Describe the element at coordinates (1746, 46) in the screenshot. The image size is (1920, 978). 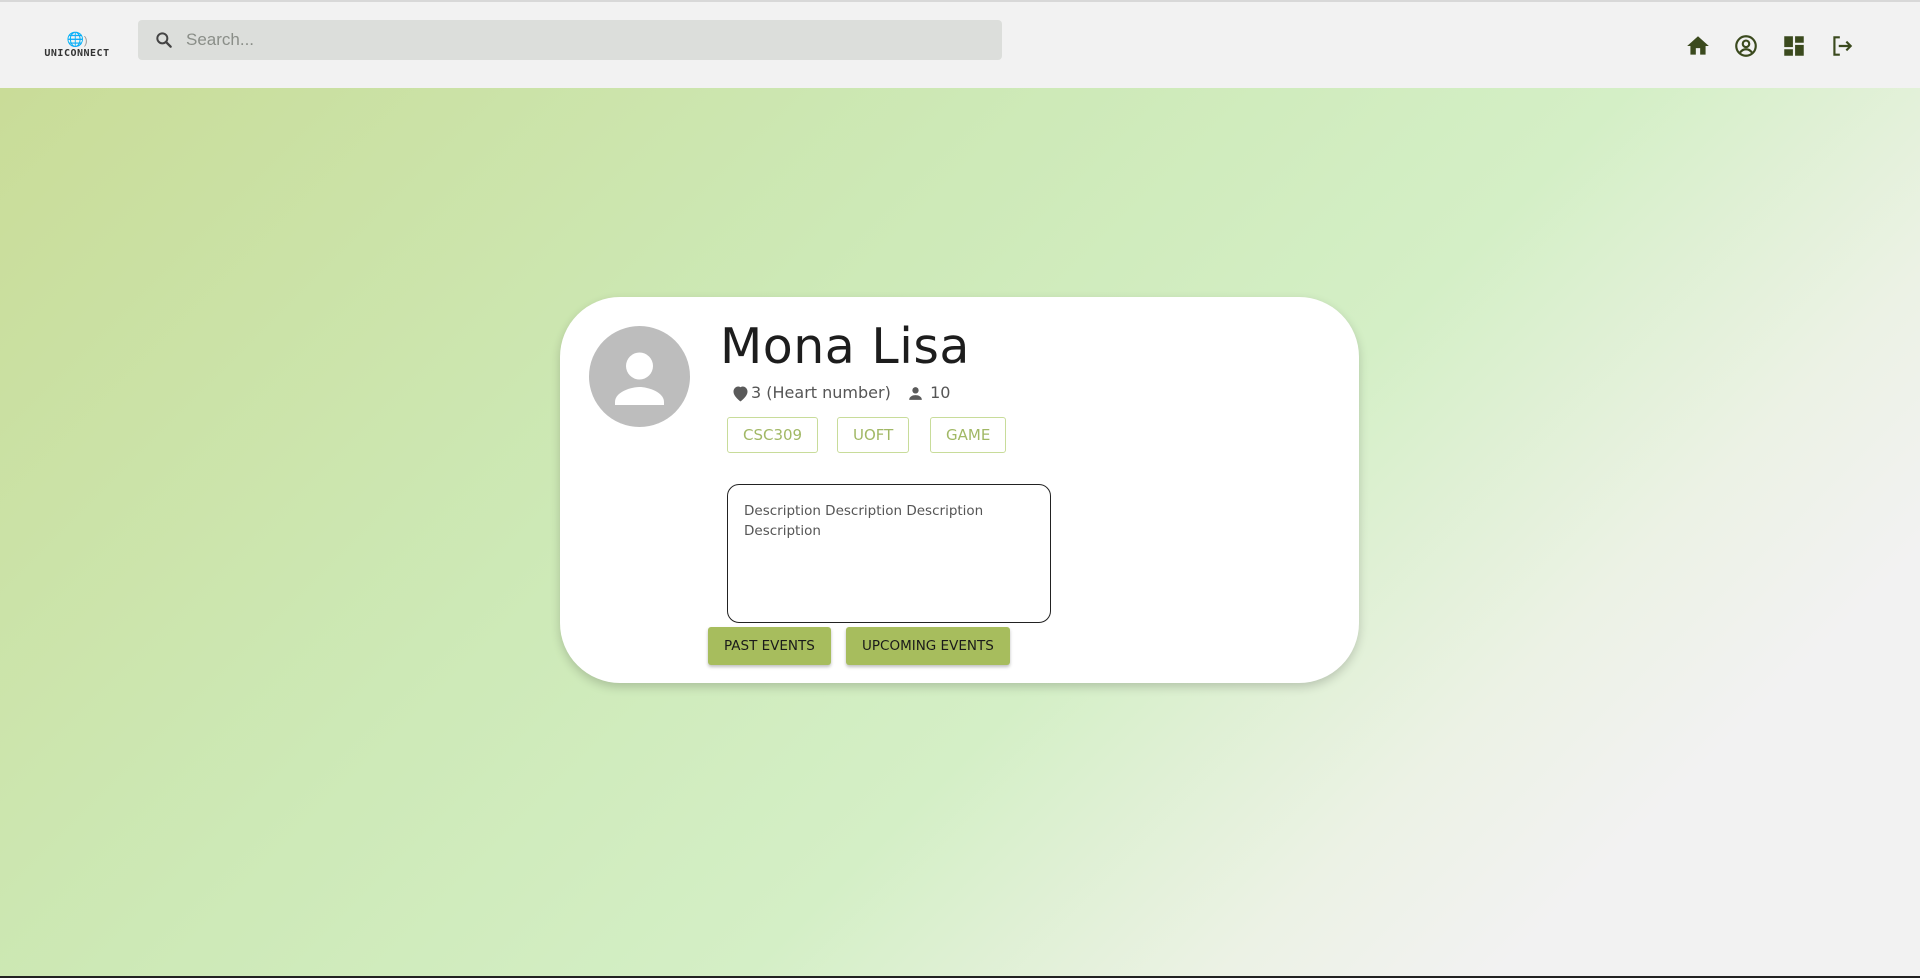
I see `account-circle-icon` at that location.